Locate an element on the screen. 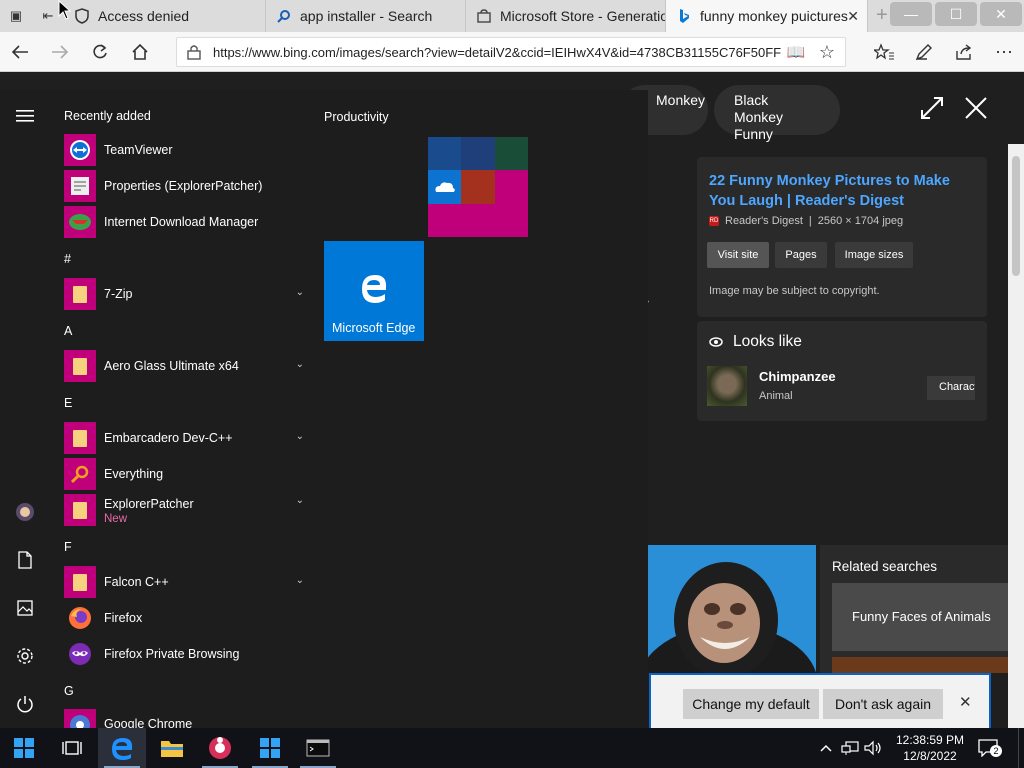 This screenshot has width=1024, height=768. tab-title: funny monkey puictures is located at coordinates (774, 16).